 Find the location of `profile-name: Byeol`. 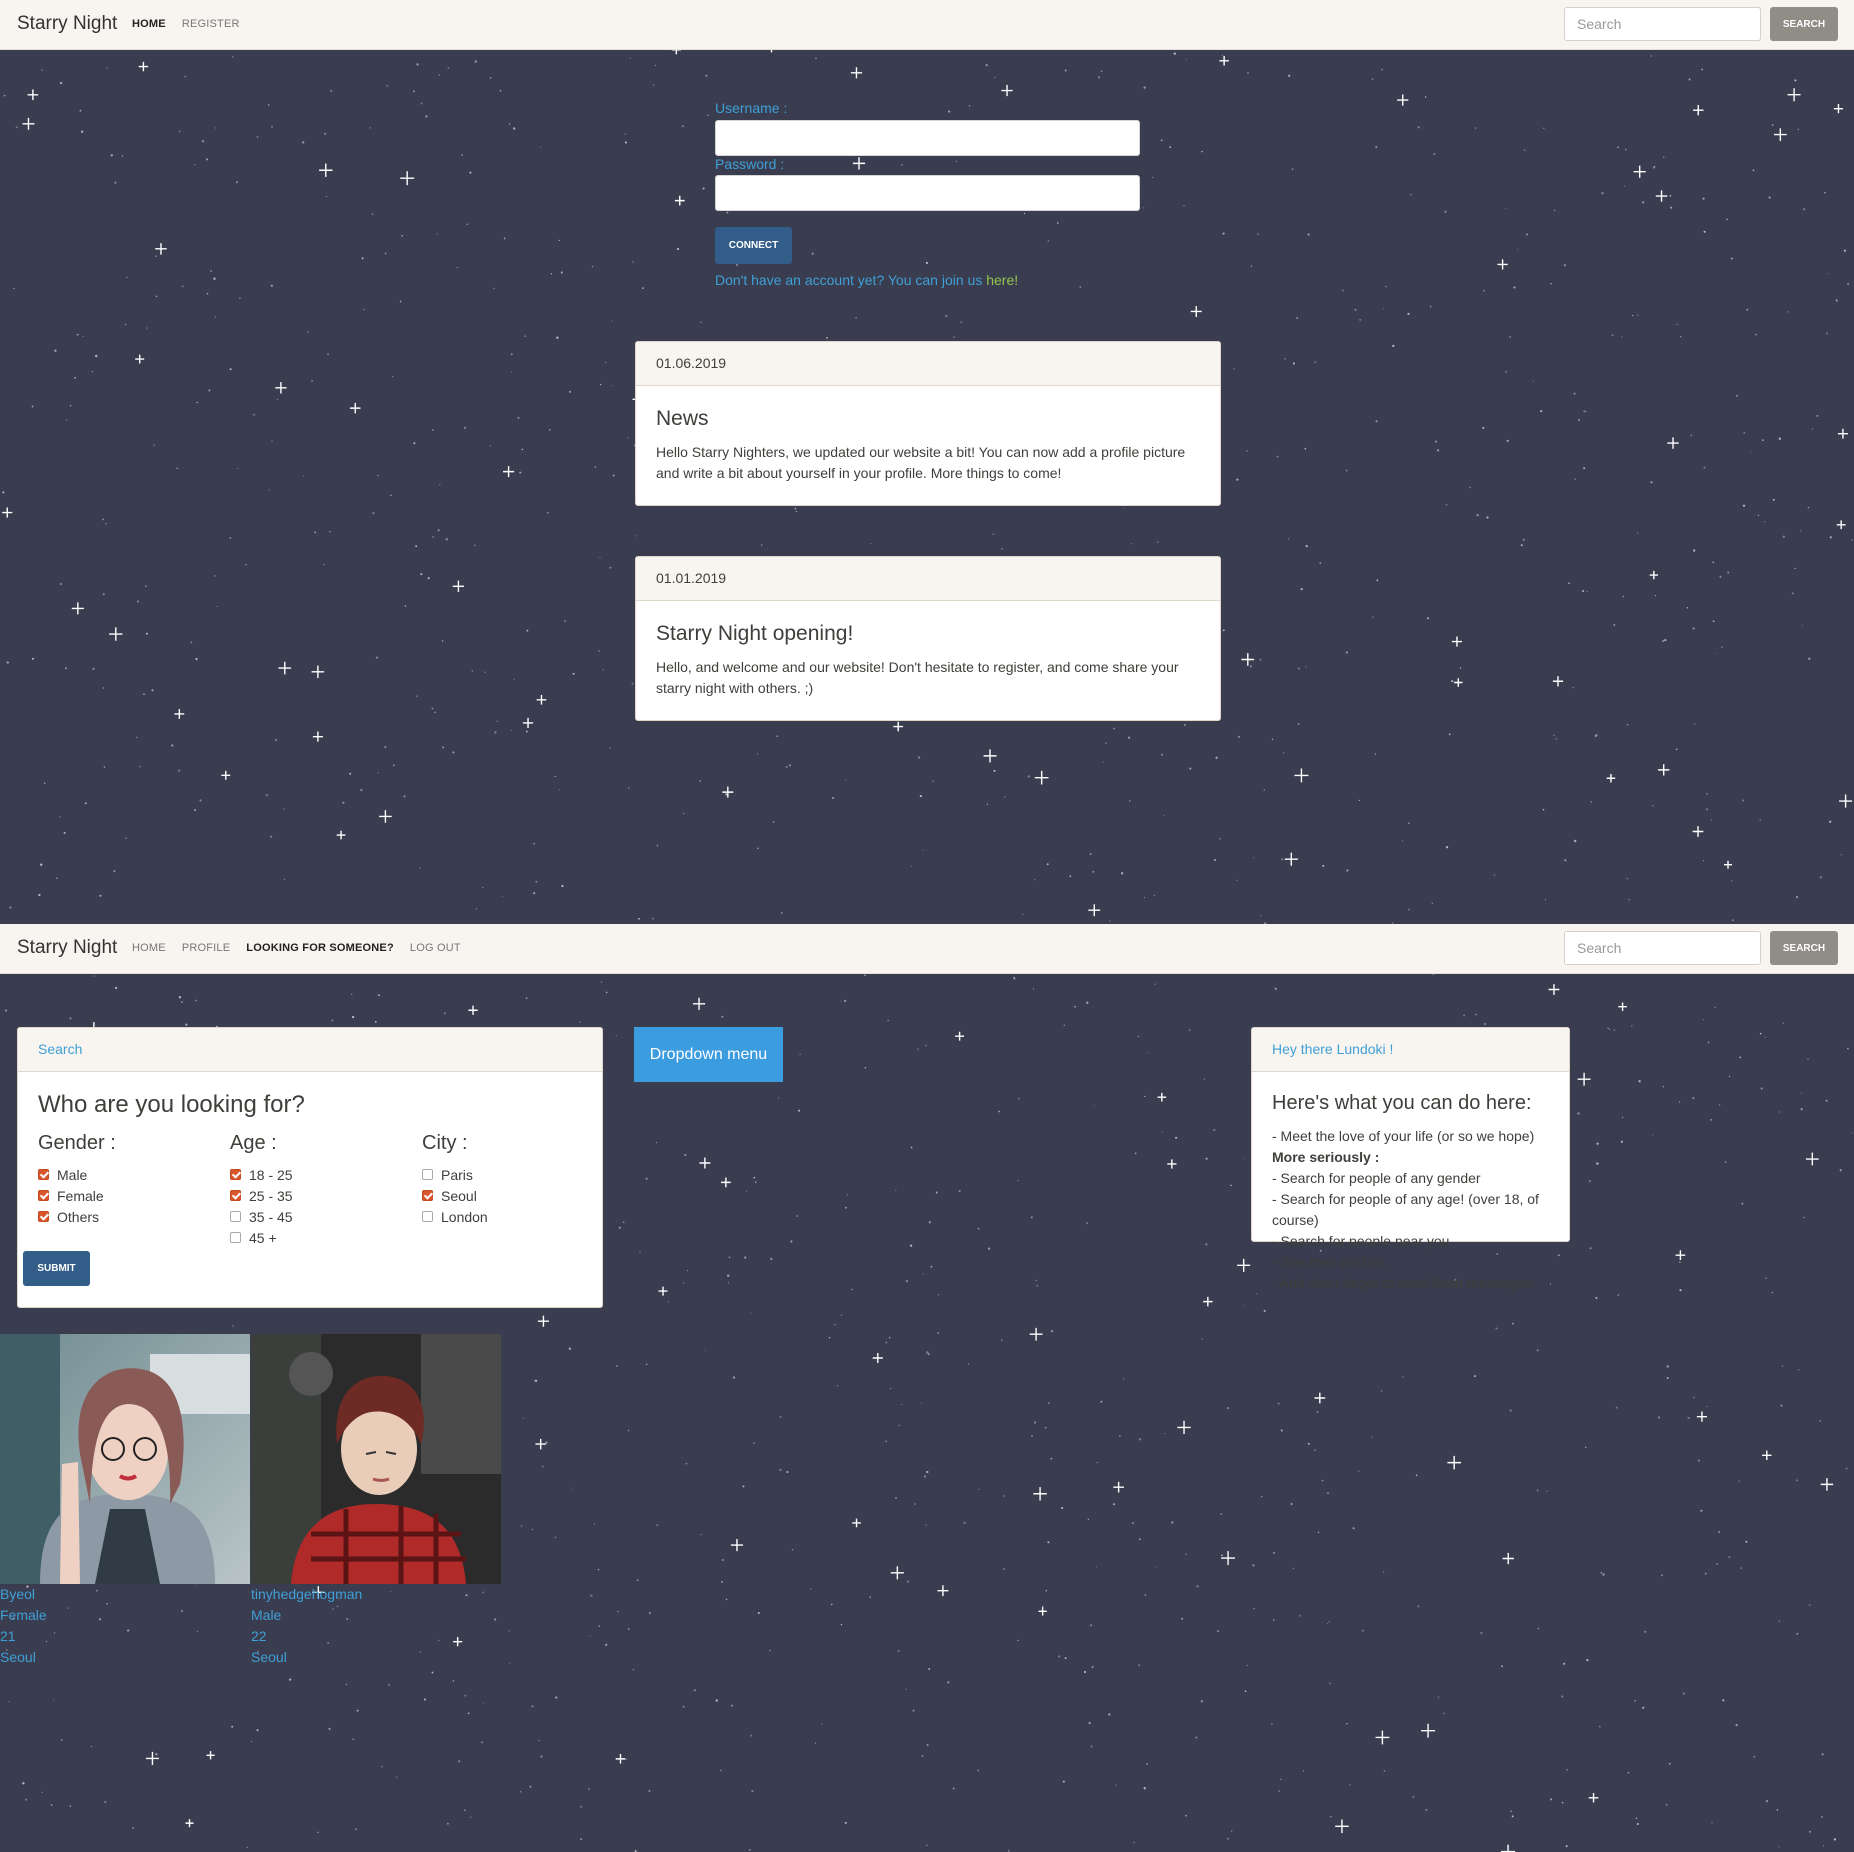

profile-name: Byeol is located at coordinates (125, 1594).